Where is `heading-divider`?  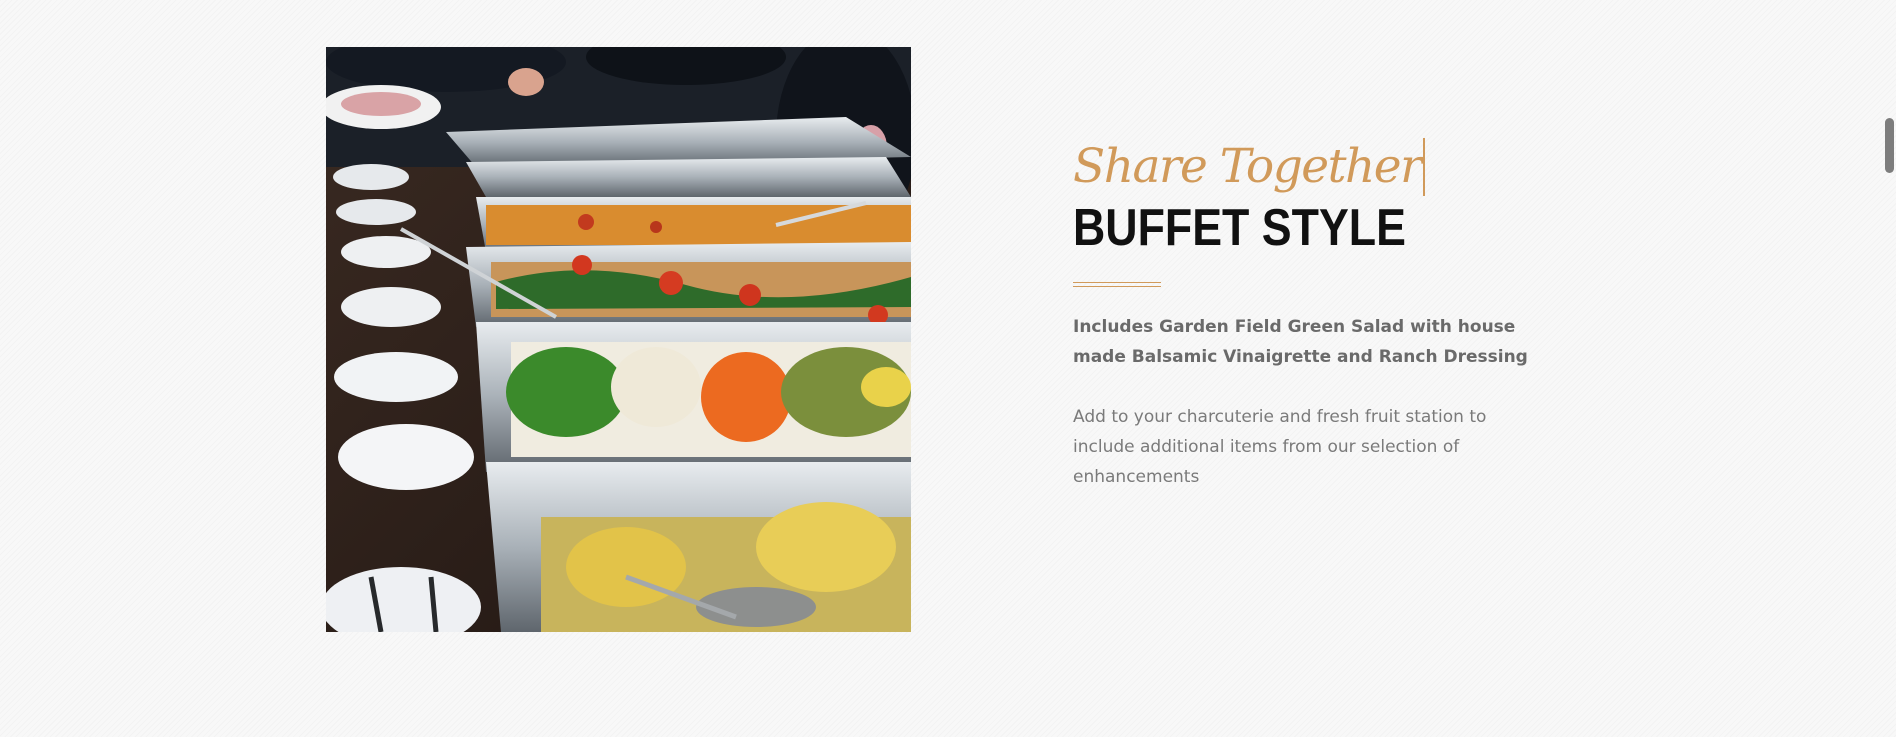 heading-divider is located at coordinates (1117, 284).